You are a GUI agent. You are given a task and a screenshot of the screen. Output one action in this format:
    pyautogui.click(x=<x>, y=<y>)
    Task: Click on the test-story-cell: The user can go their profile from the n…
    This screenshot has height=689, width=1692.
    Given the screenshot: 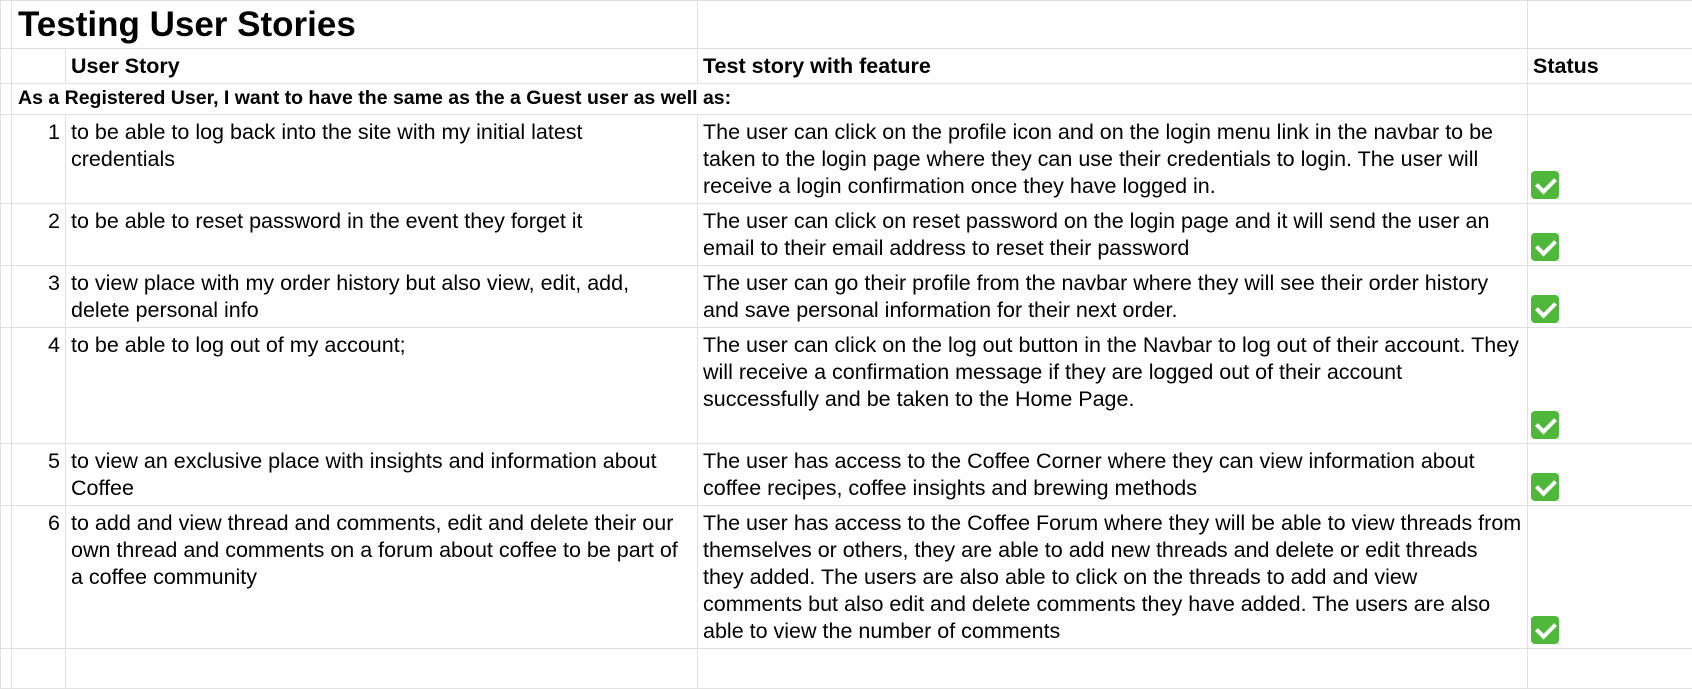 What is the action you would take?
    pyautogui.click(x=1113, y=297)
    